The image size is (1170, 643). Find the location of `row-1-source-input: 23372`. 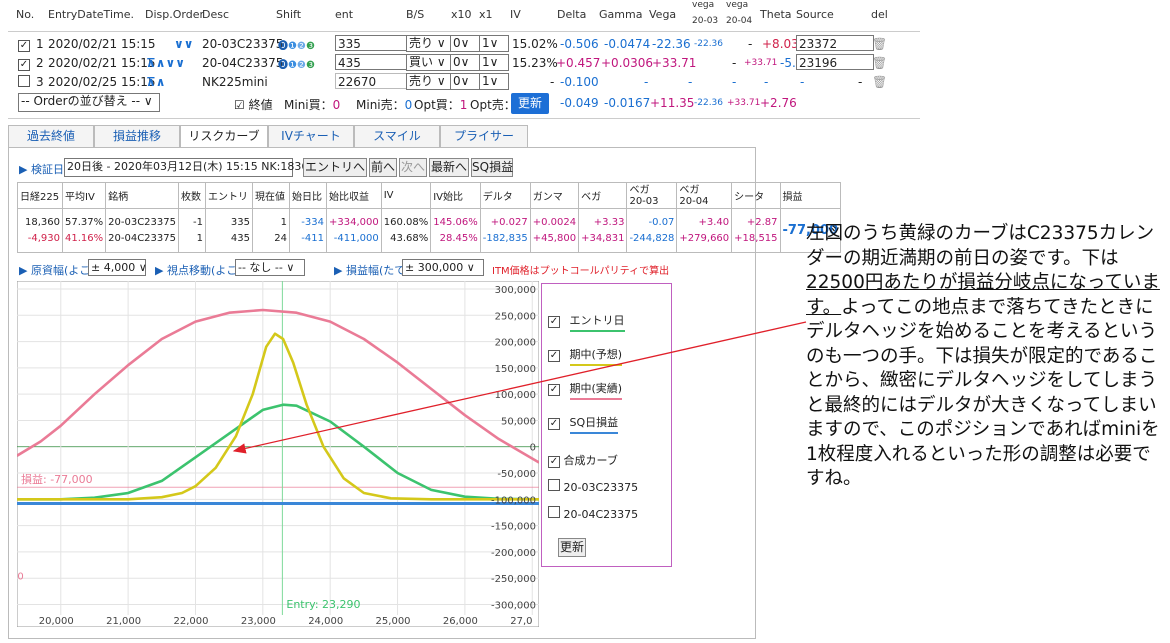

row-1-source-input: 23372 is located at coordinates (835, 43).